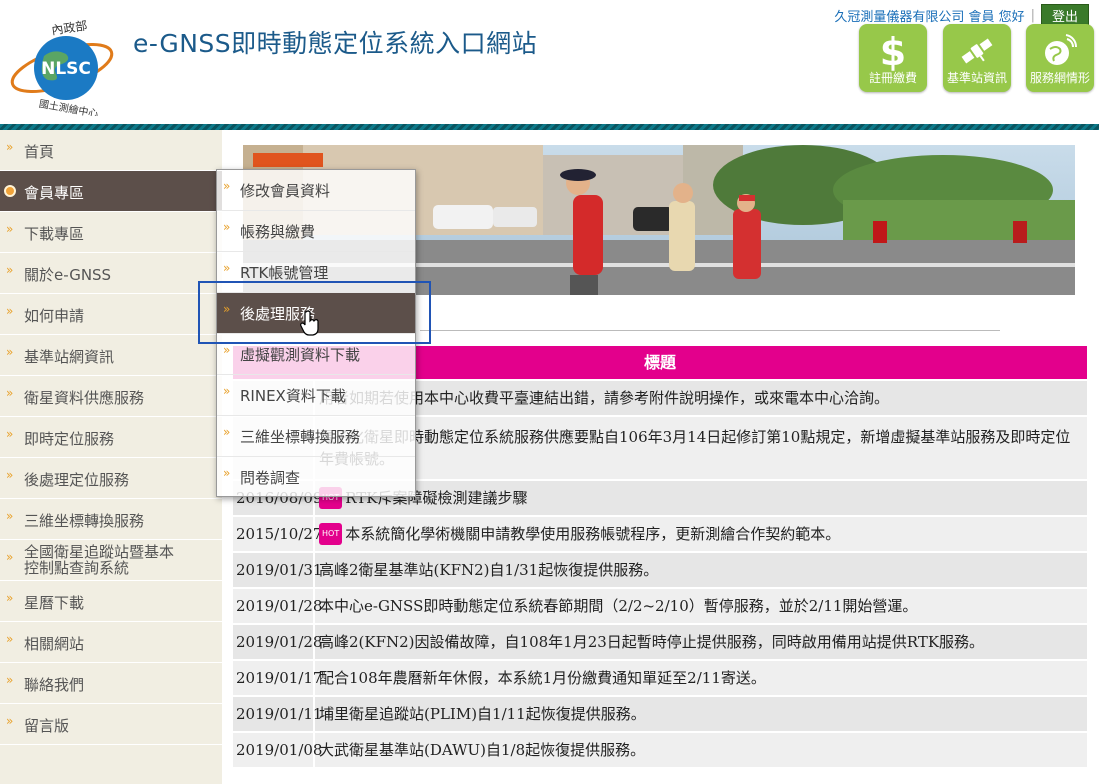 Image resolution: width=1099 pixels, height=784 pixels. I want to click on table-row: 2019/01/08 大武衛星基準站(DAWU)自1/8起恢復提供服務。, so click(660, 750).